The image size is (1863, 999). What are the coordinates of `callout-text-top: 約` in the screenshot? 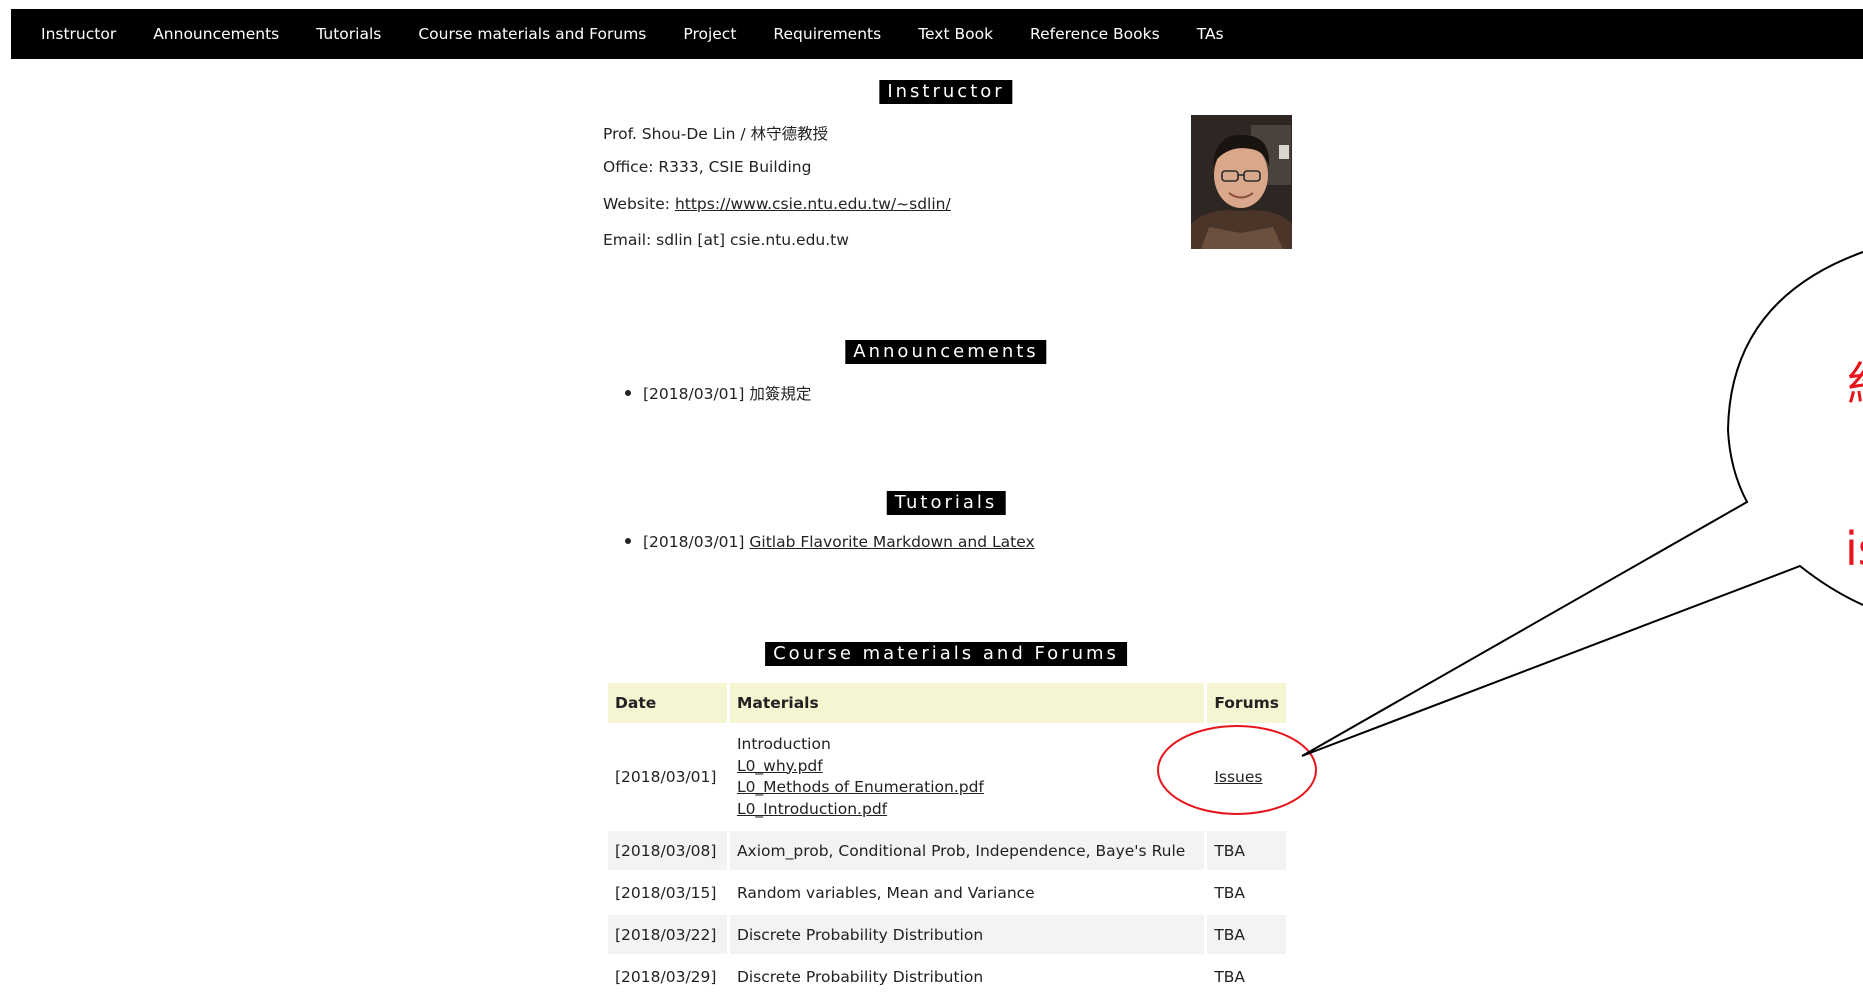 It's located at (1855, 381).